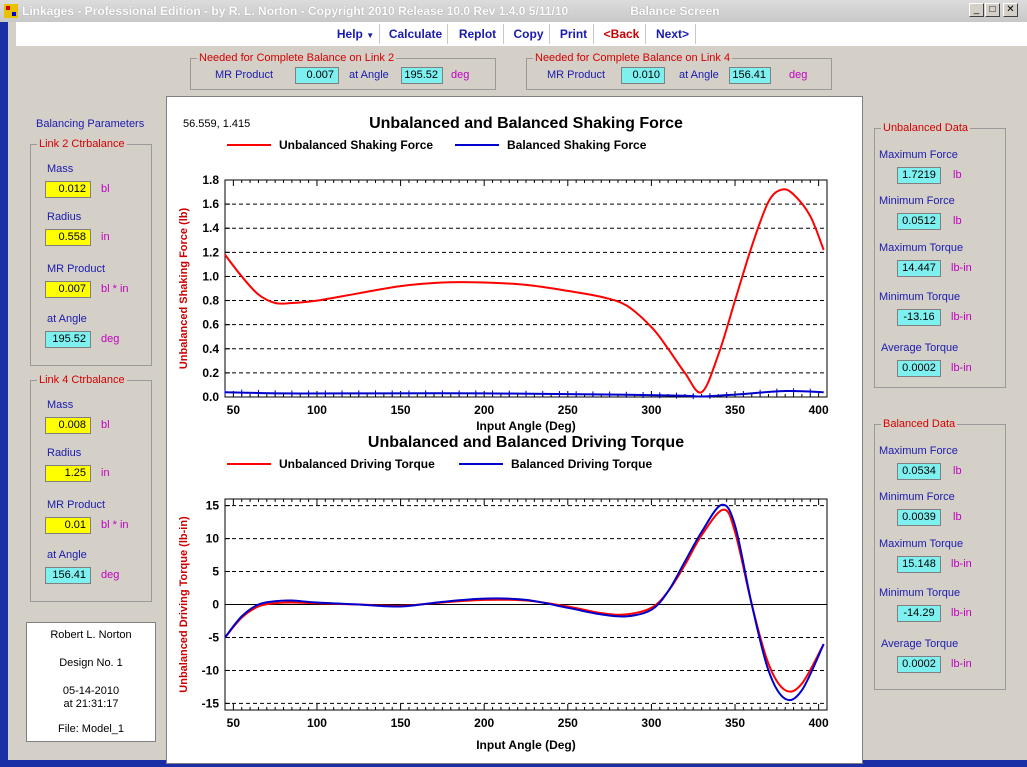 The image size is (1027, 767). Describe the element at coordinates (576, 75) in the screenshot. I see `needed-link4-mr-label: MR Product` at that location.